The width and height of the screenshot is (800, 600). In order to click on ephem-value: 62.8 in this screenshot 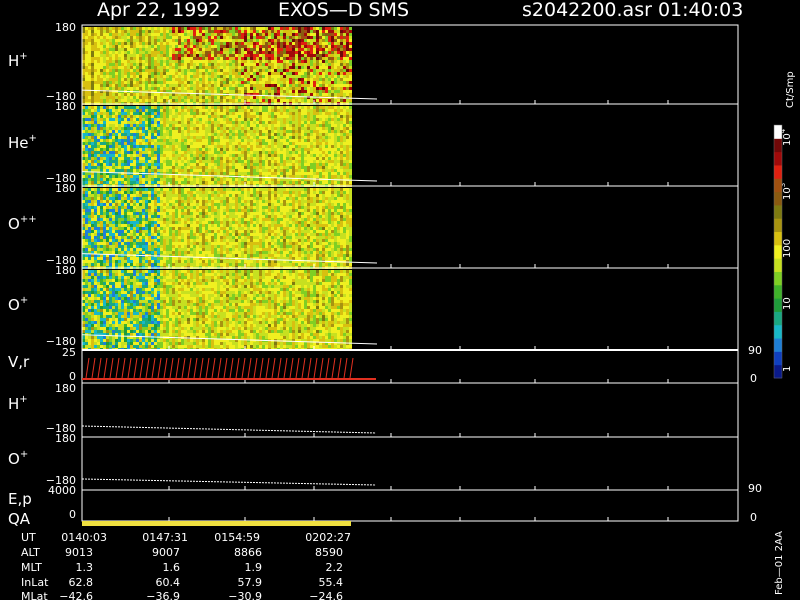, I will do `click(81, 582)`.